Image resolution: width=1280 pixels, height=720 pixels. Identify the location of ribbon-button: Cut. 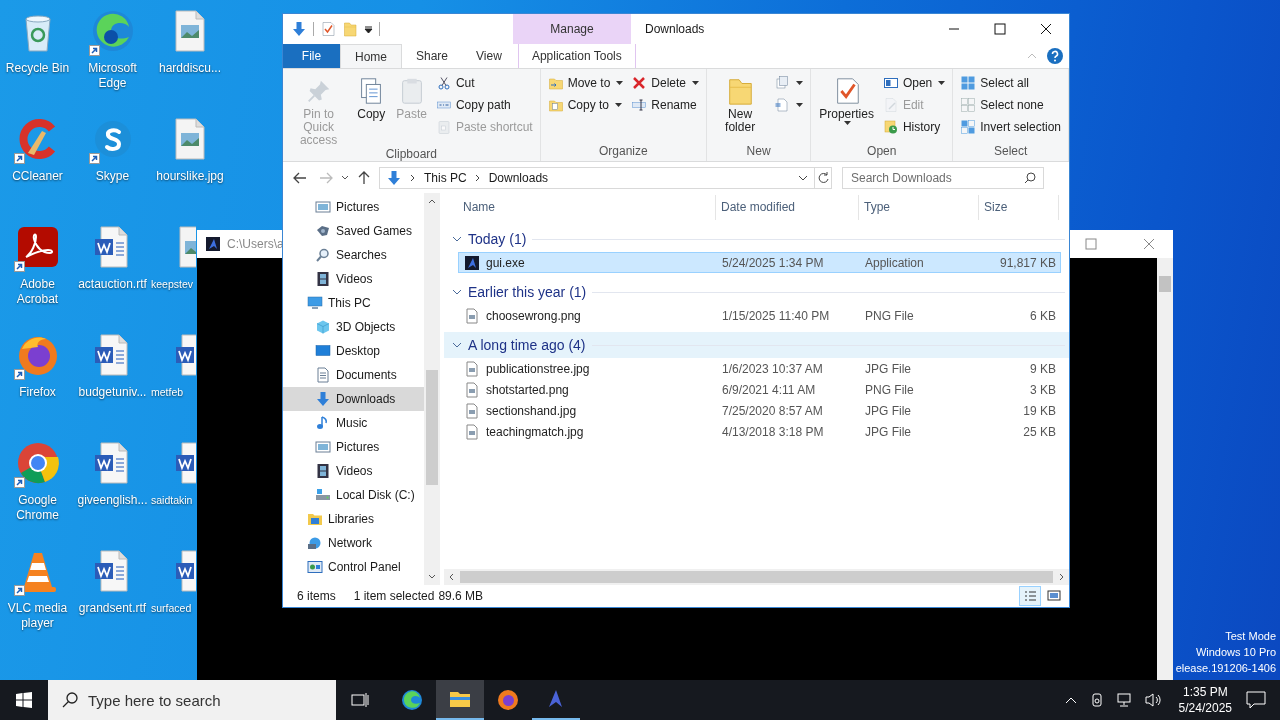
(484, 83).